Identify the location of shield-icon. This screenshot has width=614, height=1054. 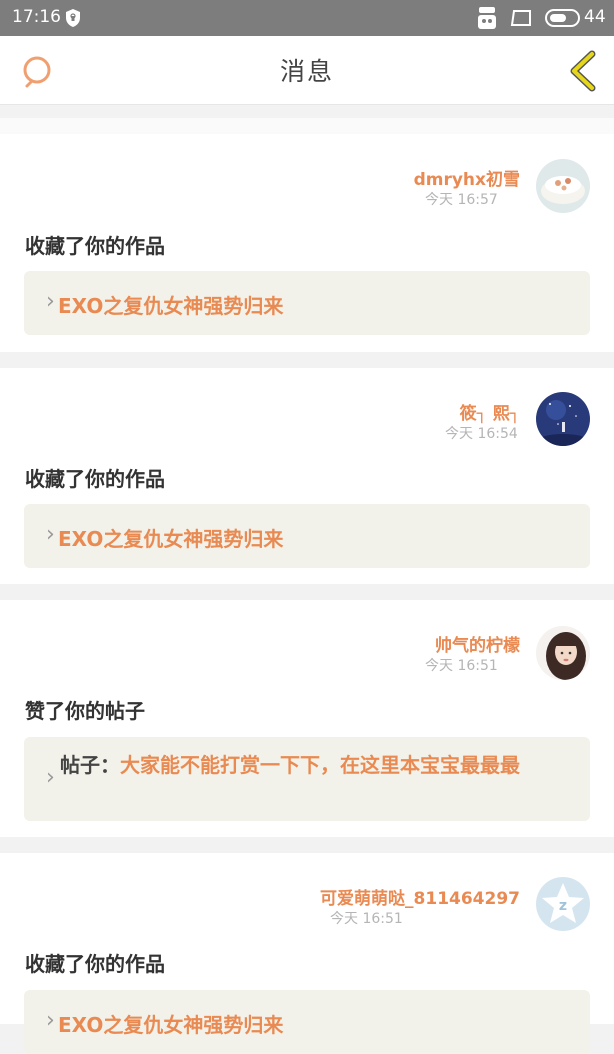
(73, 18).